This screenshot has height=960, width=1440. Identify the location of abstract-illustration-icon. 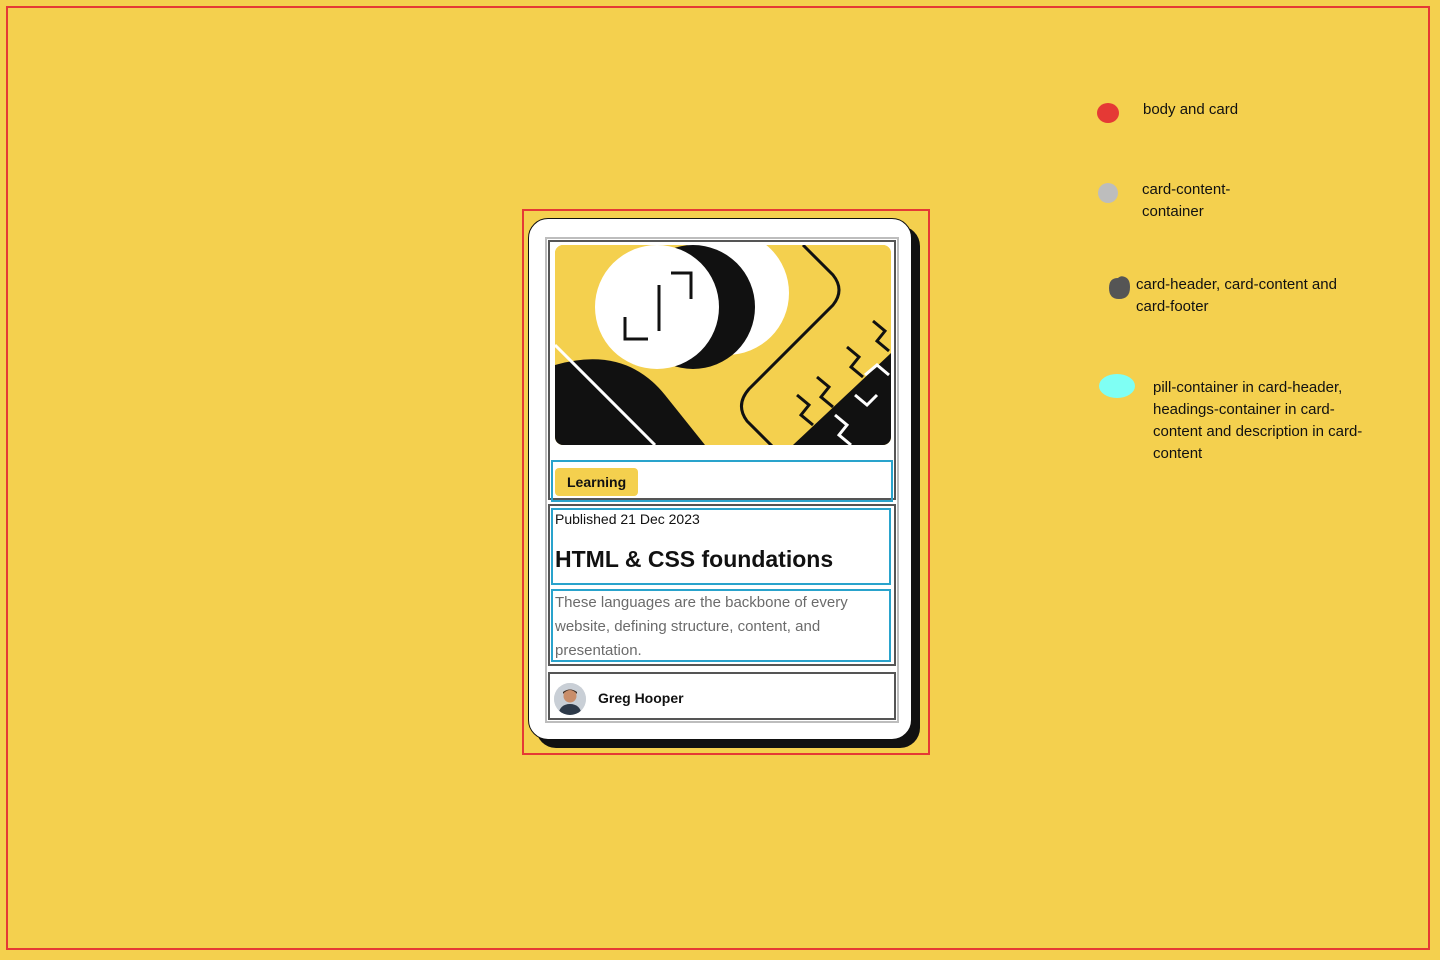
(723, 345).